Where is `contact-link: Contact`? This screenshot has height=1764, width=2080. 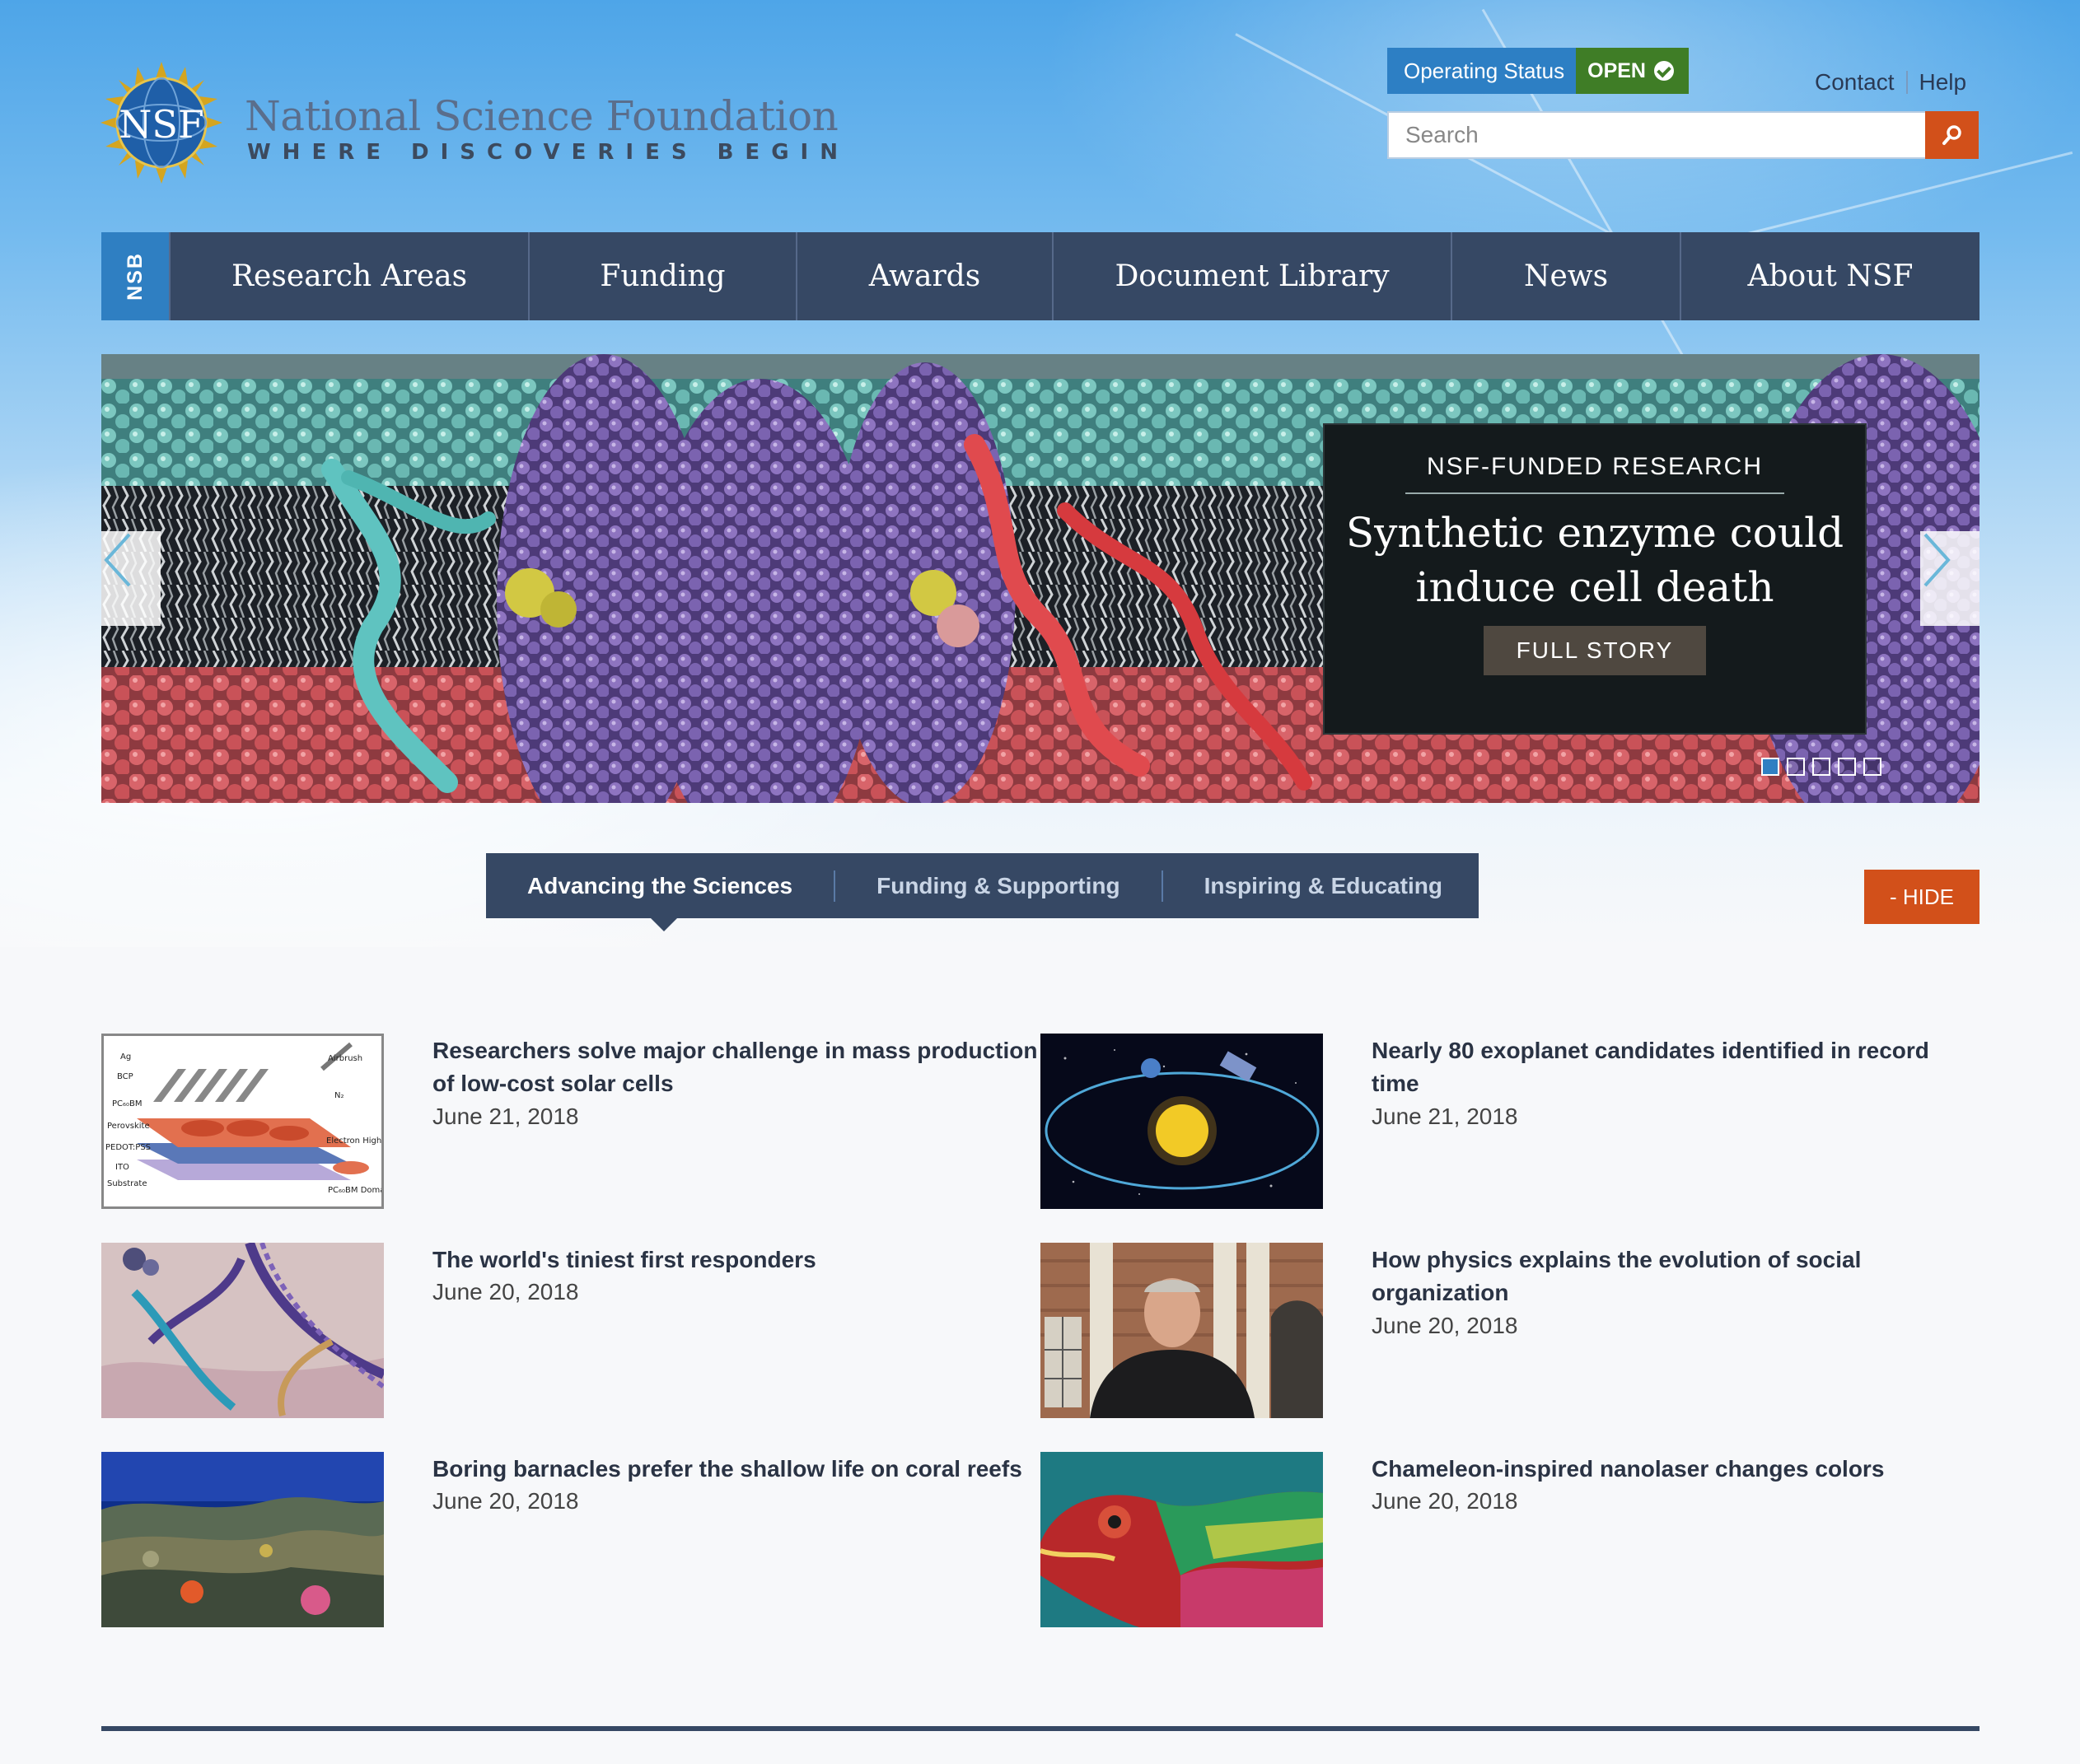 contact-link: Contact is located at coordinates (1855, 82).